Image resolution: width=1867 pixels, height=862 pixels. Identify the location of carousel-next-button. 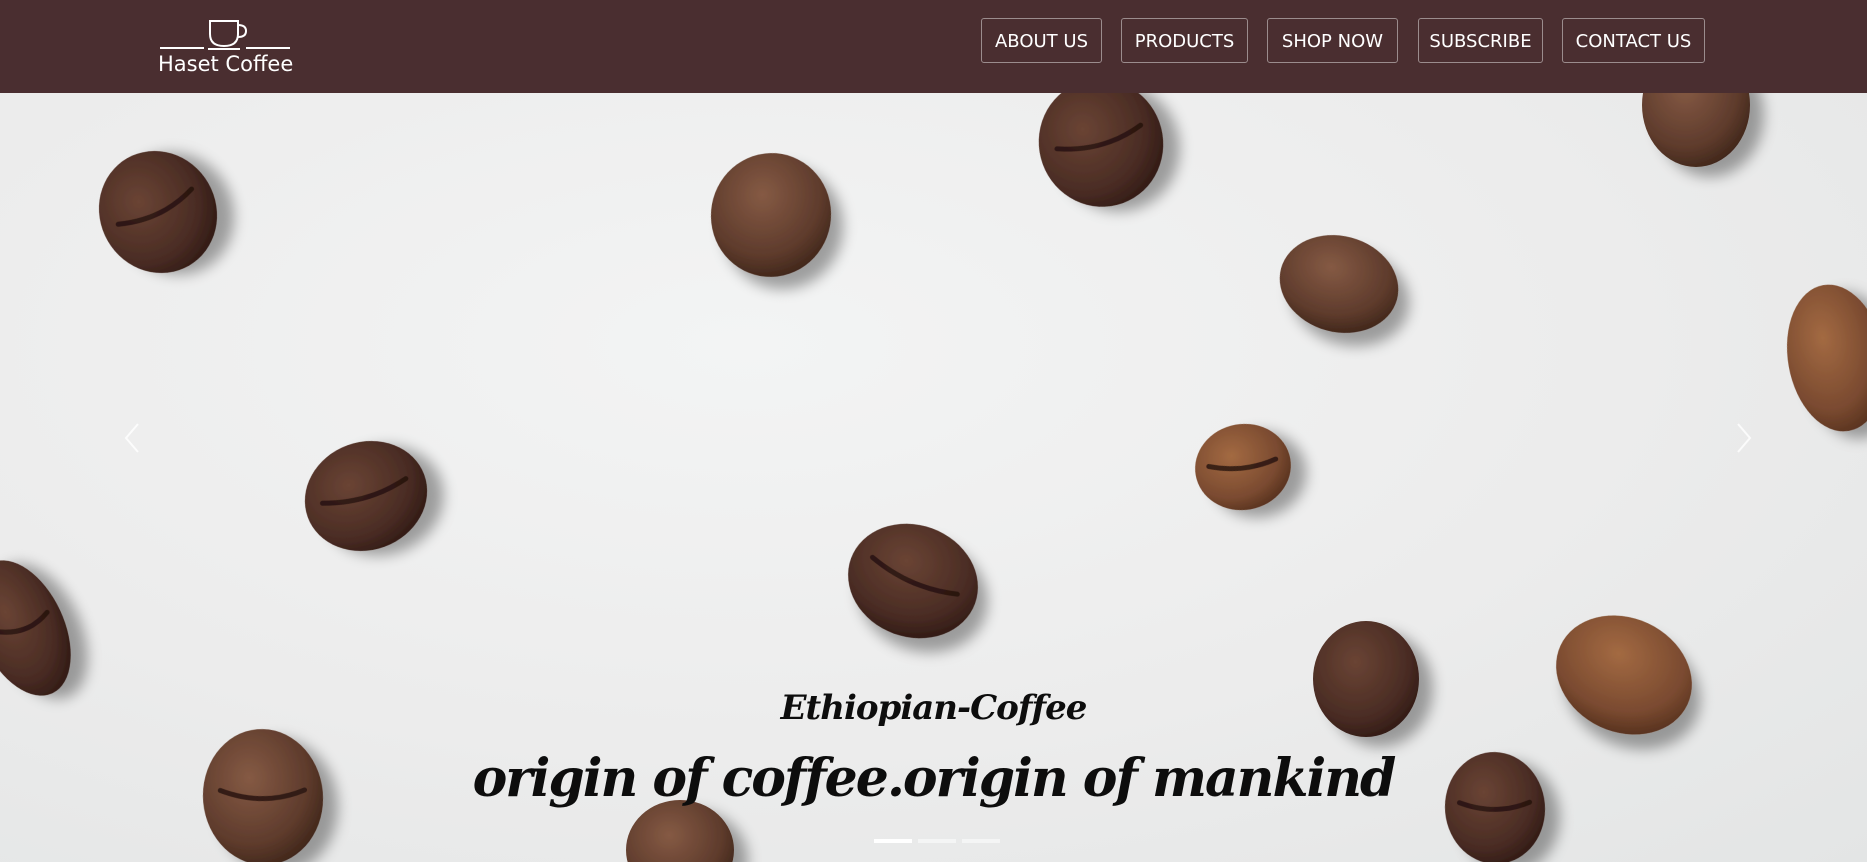
(1743, 438).